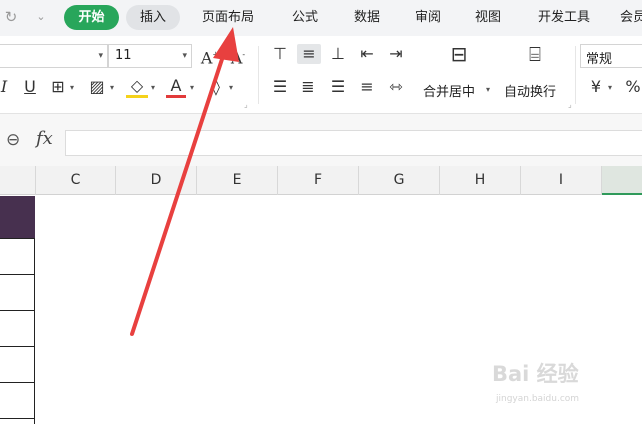 This screenshot has width=642, height=424. What do you see at coordinates (178, 192) in the screenshot?
I see `annotation-arrow-shaft` at bounding box center [178, 192].